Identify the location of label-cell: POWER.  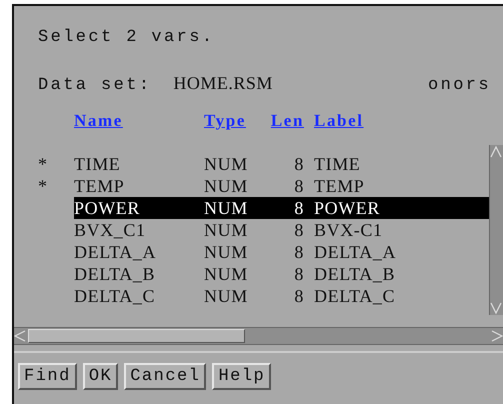
(347, 208).